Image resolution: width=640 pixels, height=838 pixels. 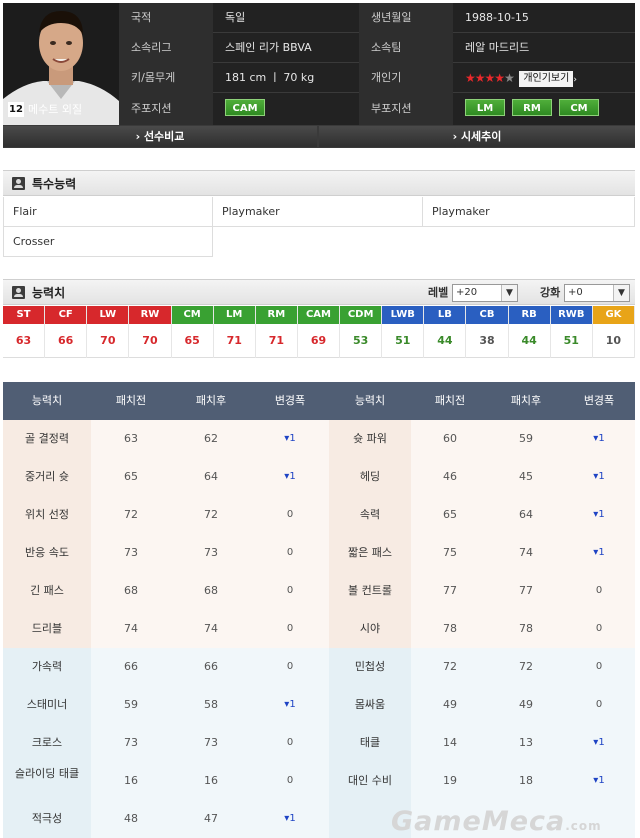 What do you see at coordinates (613, 332) in the screenshot?
I see `position-cell: GK 10` at bounding box center [613, 332].